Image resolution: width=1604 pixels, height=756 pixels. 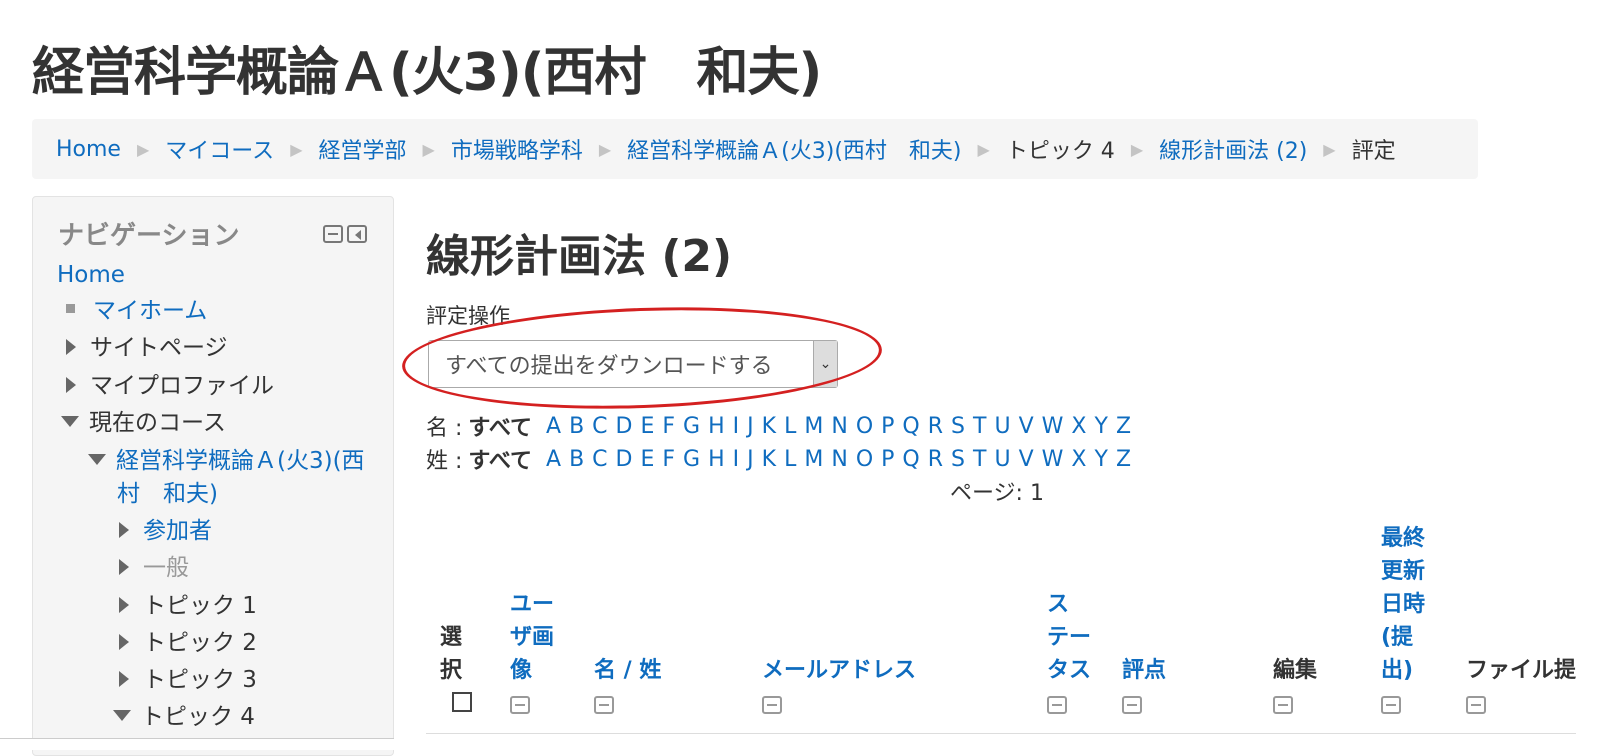 What do you see at coordinates (979, 426) in the screenshot?
I see `first-name-filter-letter-t: T` at bounding box center [979, 426].